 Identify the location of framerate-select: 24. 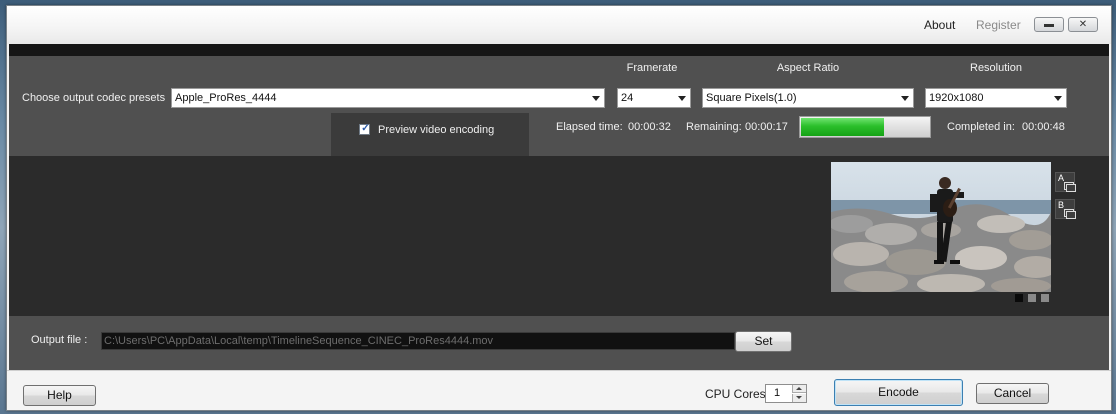
(654, 98).